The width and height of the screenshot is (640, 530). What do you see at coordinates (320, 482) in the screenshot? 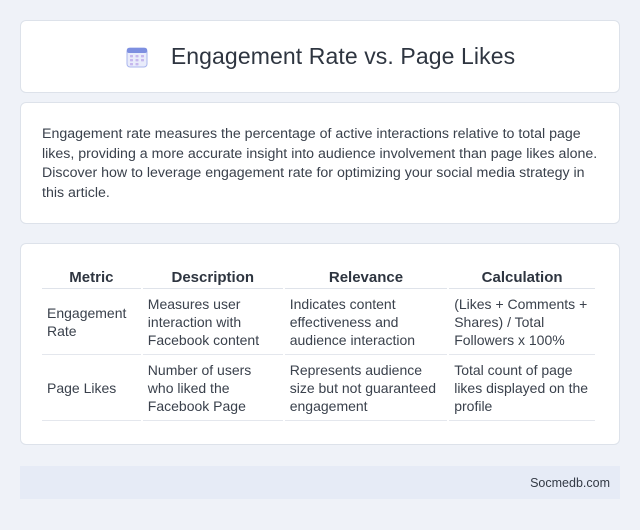
I see `footer-bar: Socmedb.com` at bounding box center [320, 482].